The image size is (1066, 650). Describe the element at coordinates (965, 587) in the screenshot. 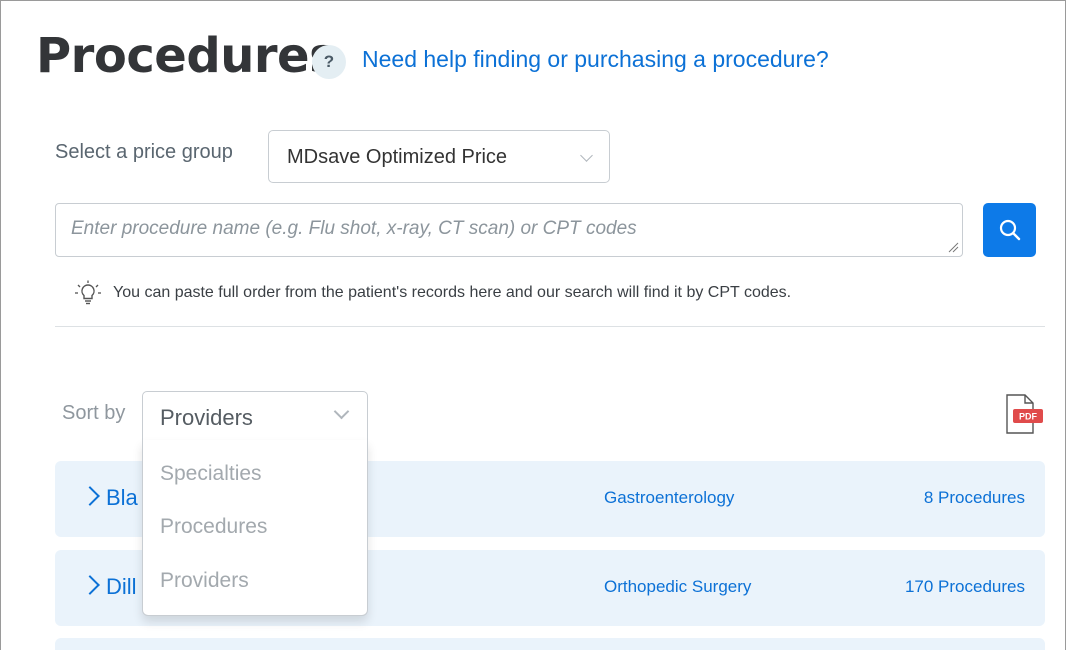

I see `provider-procedure-count: 170 Procedures` at that location.